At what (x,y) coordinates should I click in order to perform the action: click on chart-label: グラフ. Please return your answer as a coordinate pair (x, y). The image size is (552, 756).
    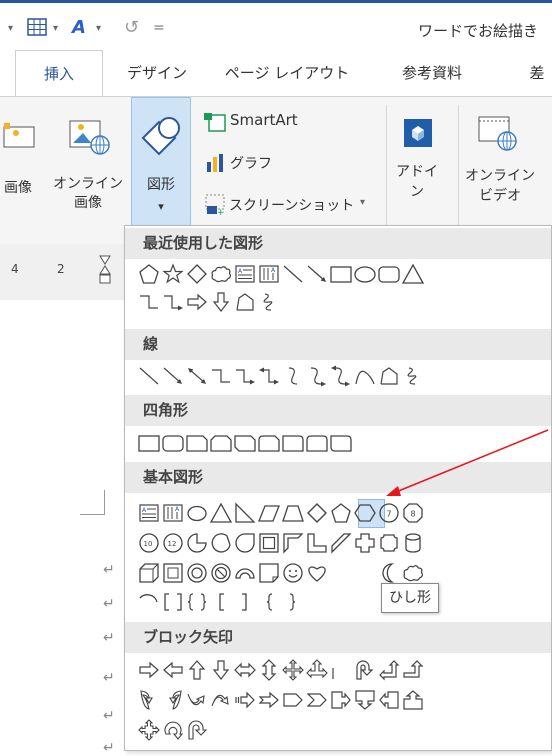
    Looking at the image, I should click on (251, 163).